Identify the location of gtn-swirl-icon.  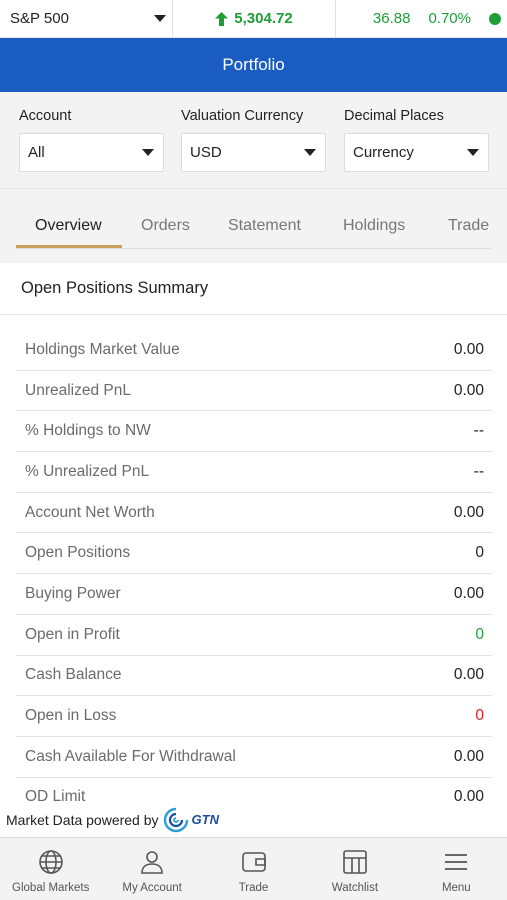
(175, 819).